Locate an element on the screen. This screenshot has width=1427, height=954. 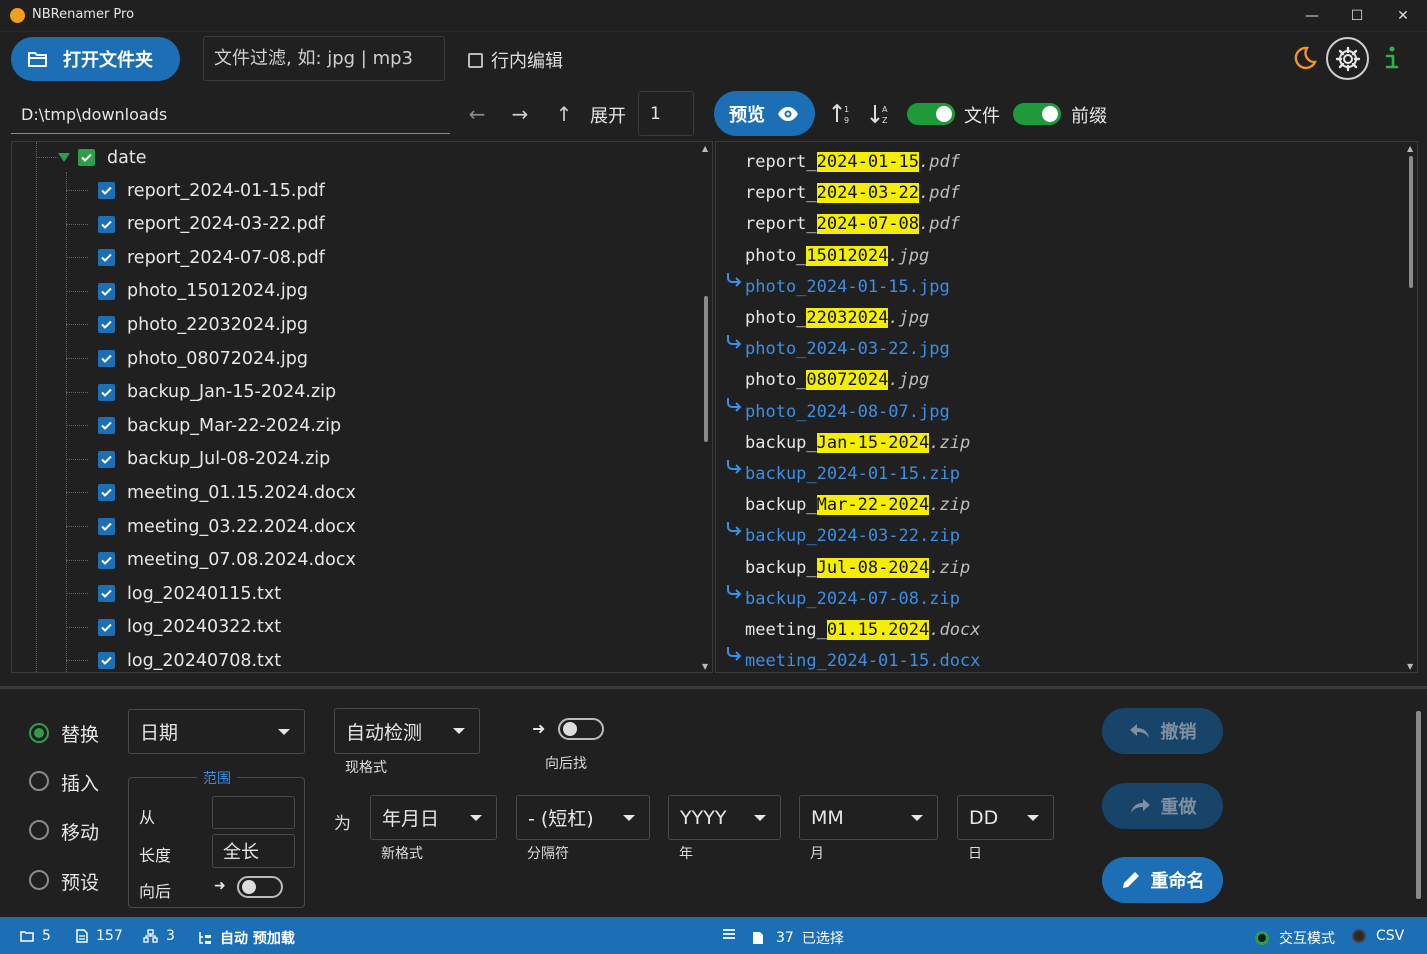
preview-original-name: photo_08072024.jpg is located at coordinates (837, 380).